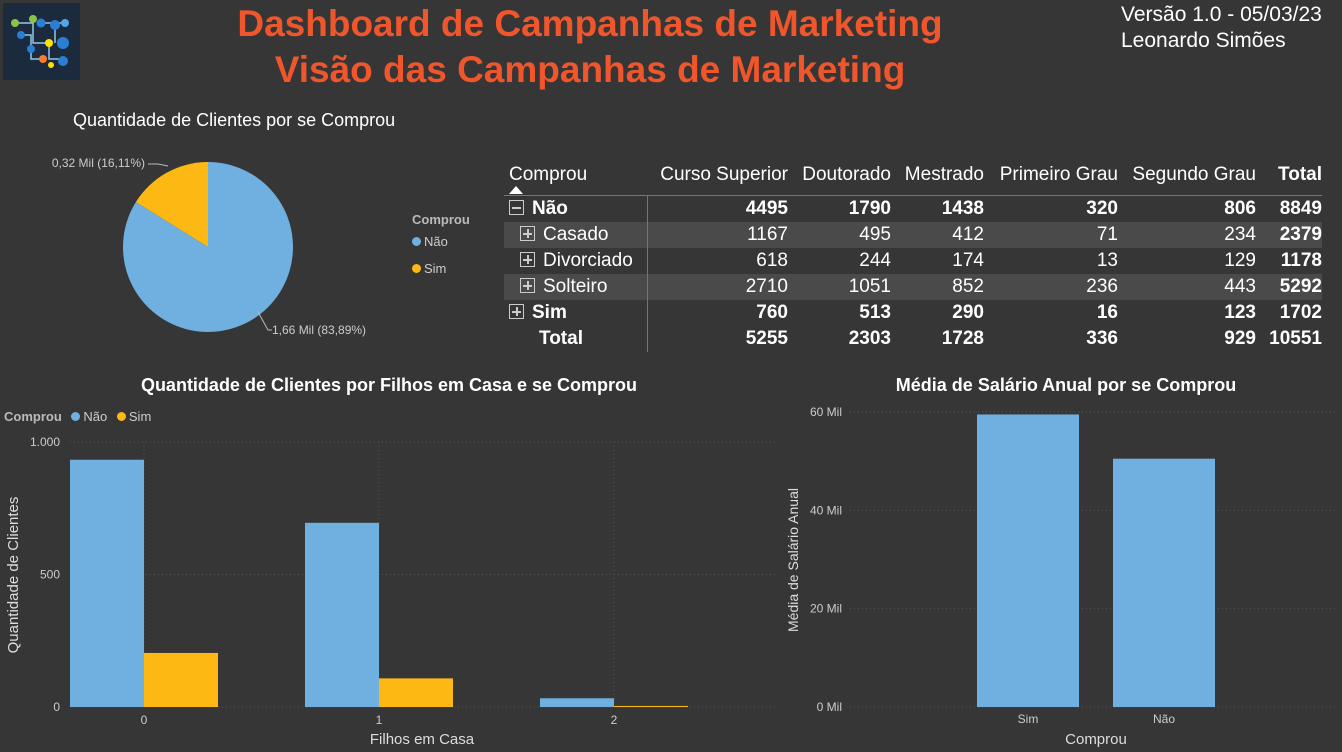  I want to click on matrix-cell: 129, so click(1240, 260).